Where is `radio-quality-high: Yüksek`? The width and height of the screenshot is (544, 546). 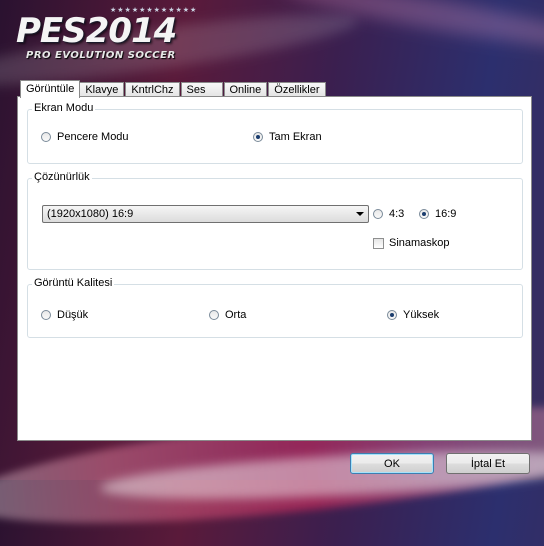 radio-quality-high: Yüksek is located at coordinates (413, 315).